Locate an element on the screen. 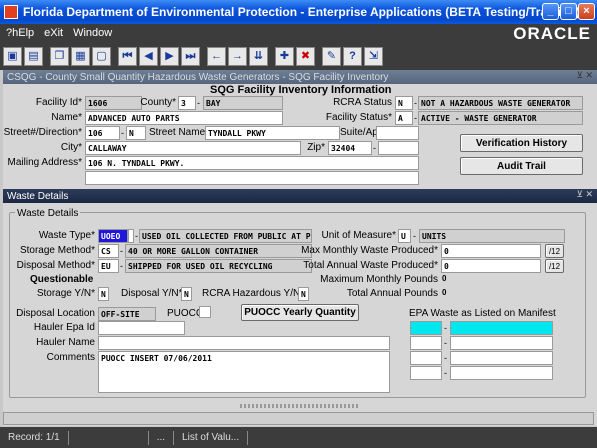 The height and width of the screenshot is (448, 597). paste-icon: ▦ is located at coordinates (80, 56).